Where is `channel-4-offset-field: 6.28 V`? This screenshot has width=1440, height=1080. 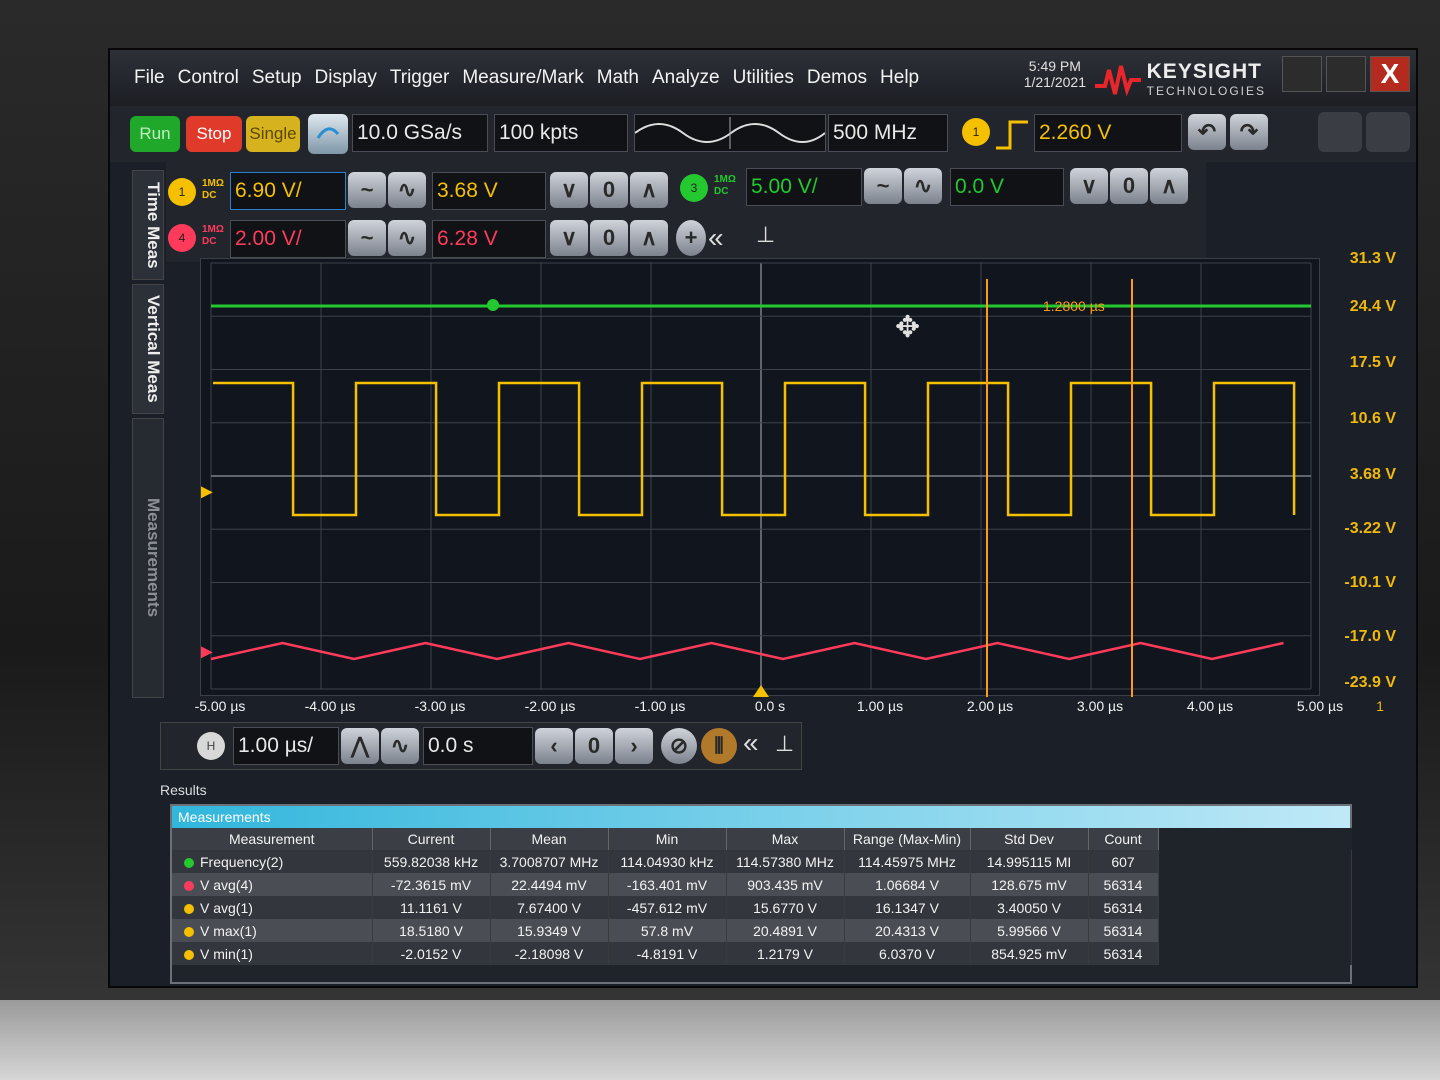
channel-4-offset-field: 6.28 V is located at coordinates (489, 239).